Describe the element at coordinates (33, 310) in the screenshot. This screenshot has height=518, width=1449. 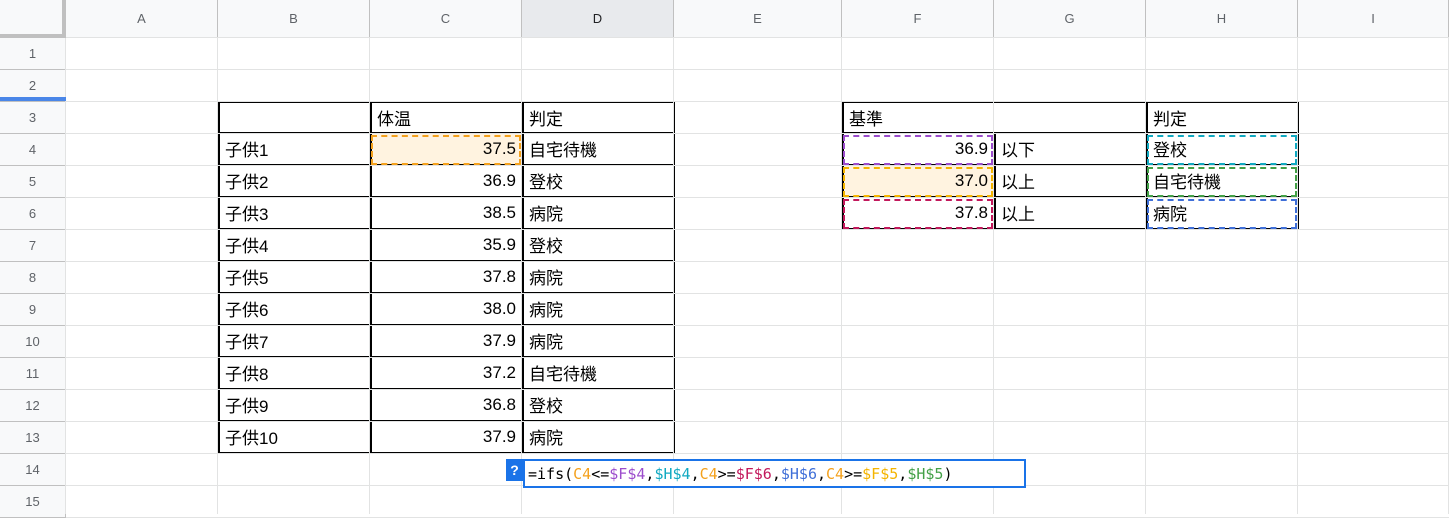
I see `row-header-9: 9` at that location.